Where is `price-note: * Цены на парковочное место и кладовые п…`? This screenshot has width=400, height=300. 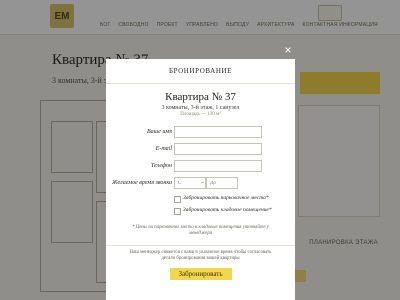
price-note: * Цены на парковочное место и кладовые п… is located at coordinates (200, 230).